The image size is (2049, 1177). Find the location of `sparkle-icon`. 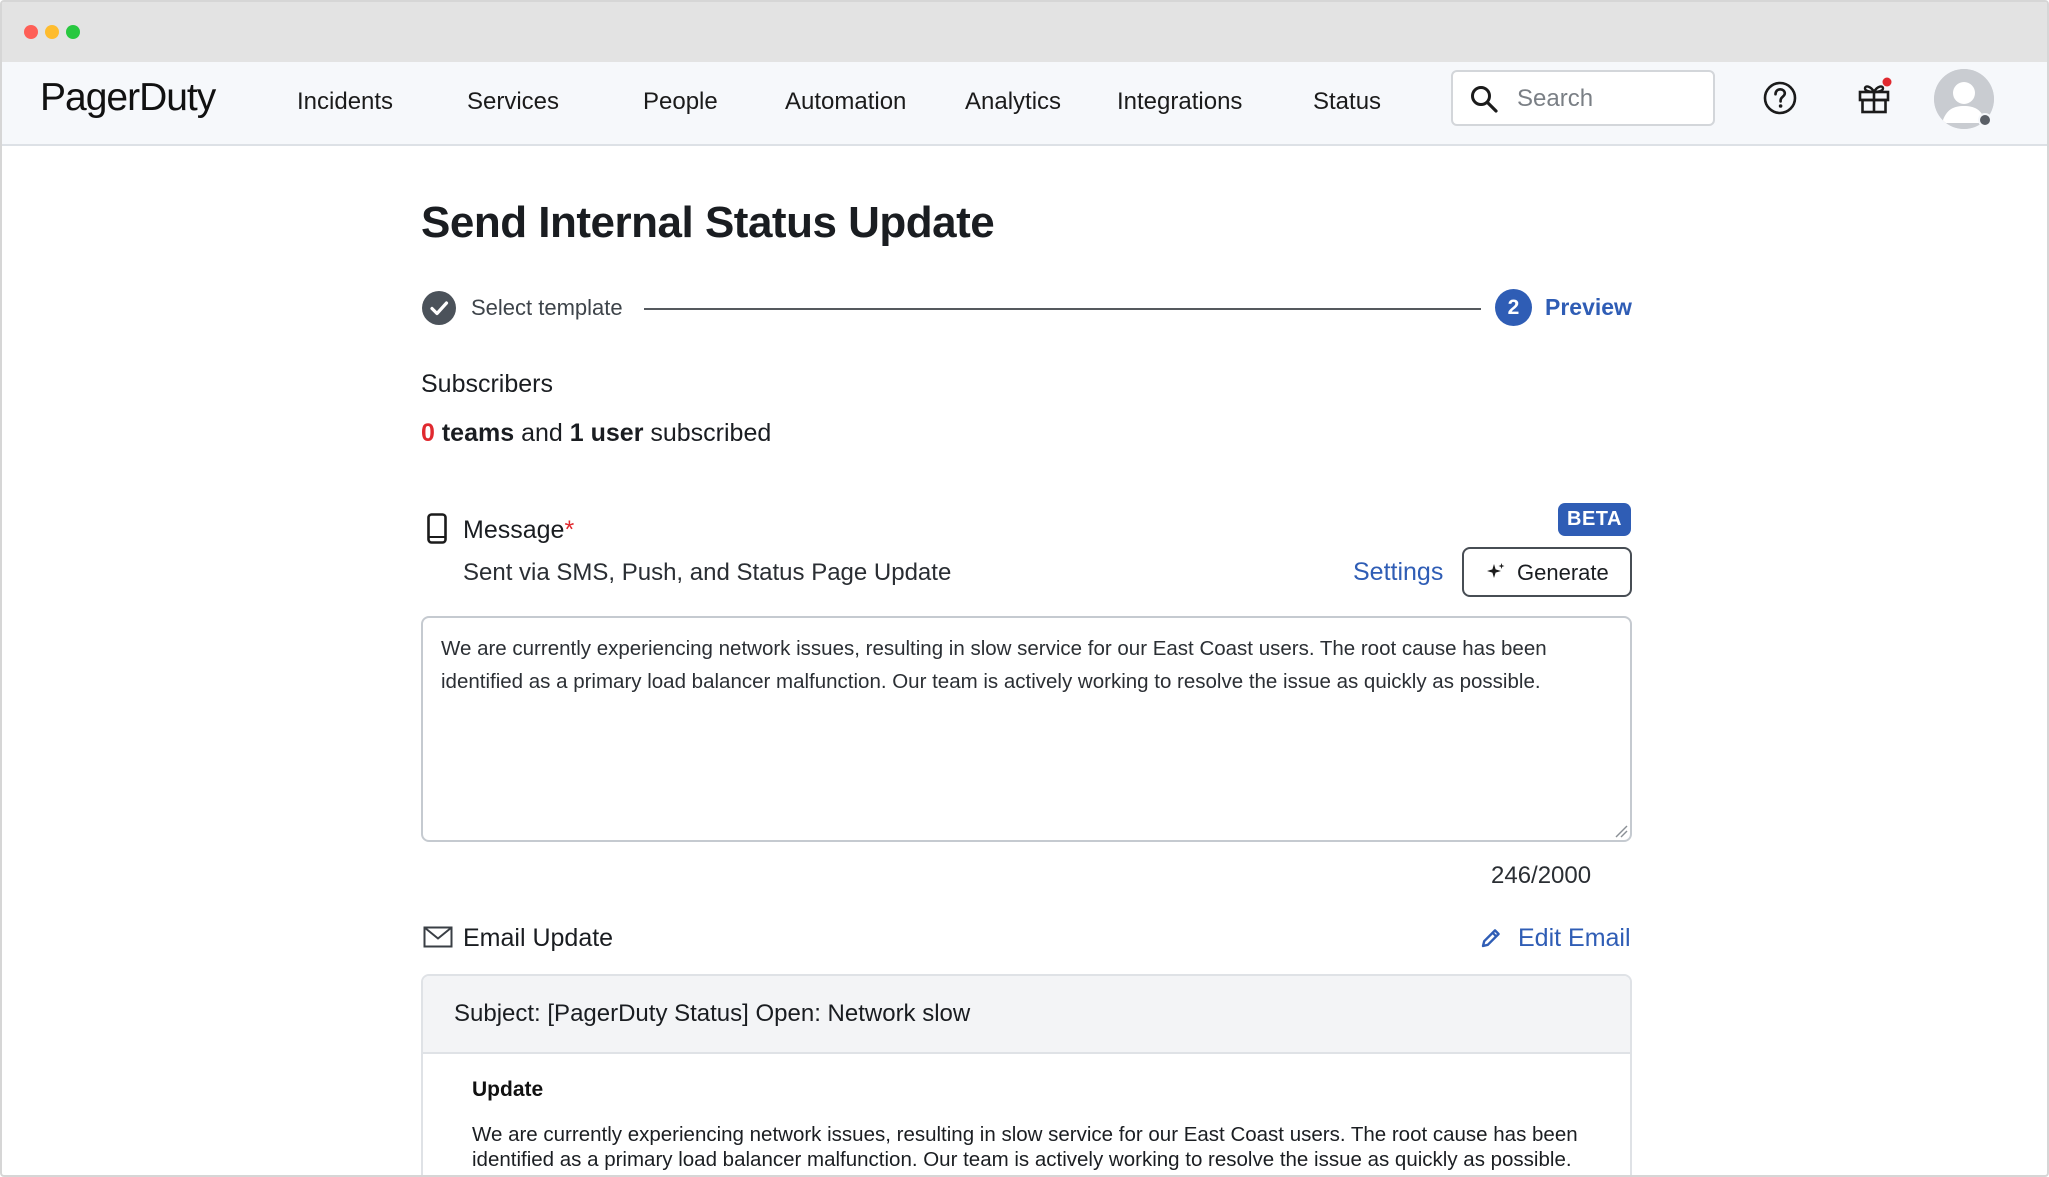

sparkle-icon is located at coordinates (1496, 570).